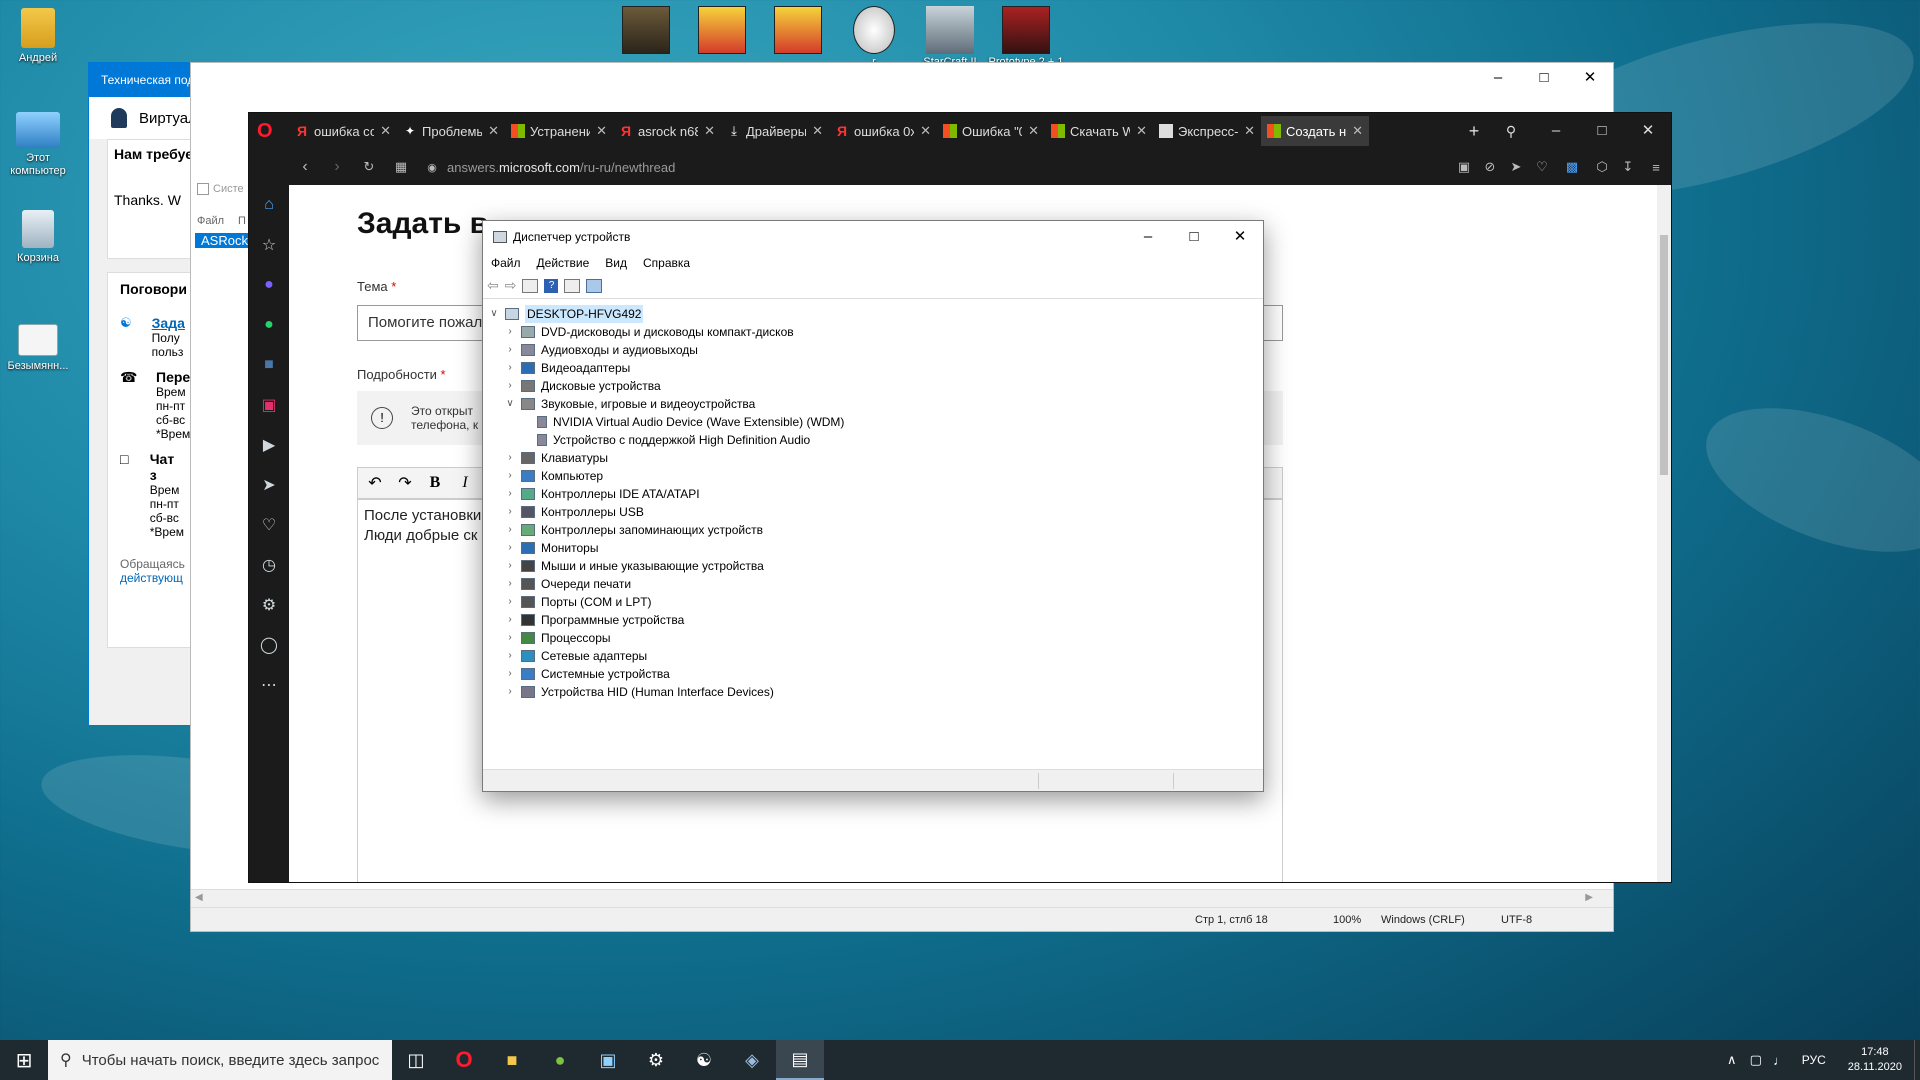  I want to click on task-view-icon: ◫, so click(416, 1060).